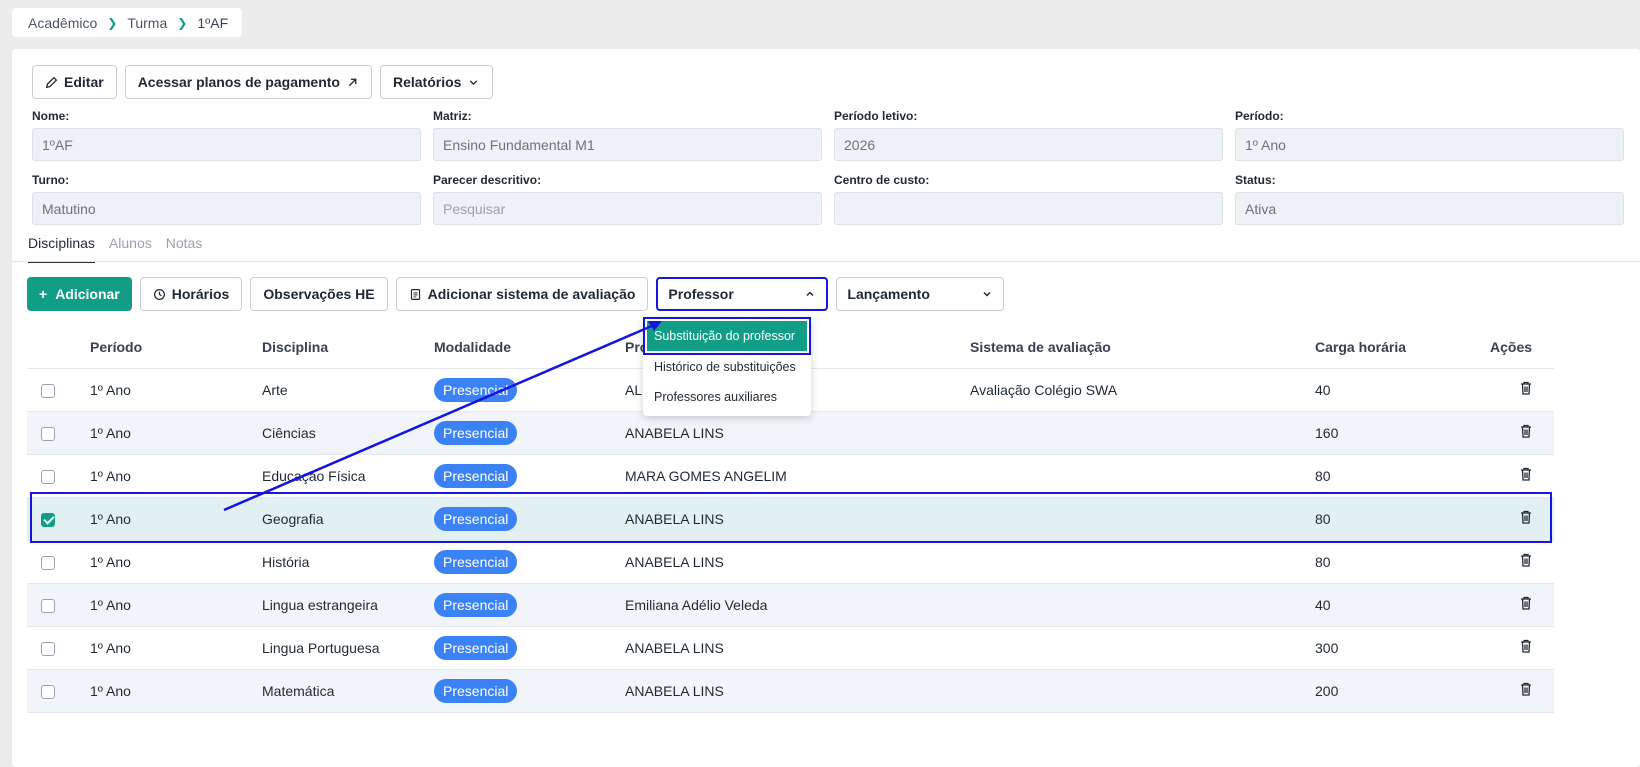 The width and height of the screenshot is (1640, 767). I want to click on turno-input: Matutino, so click(226, 208).